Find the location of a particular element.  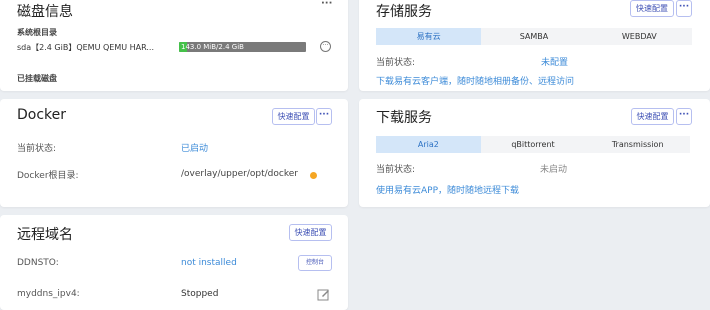

storage-more-button: ··· is located at coordinates (684, 8).